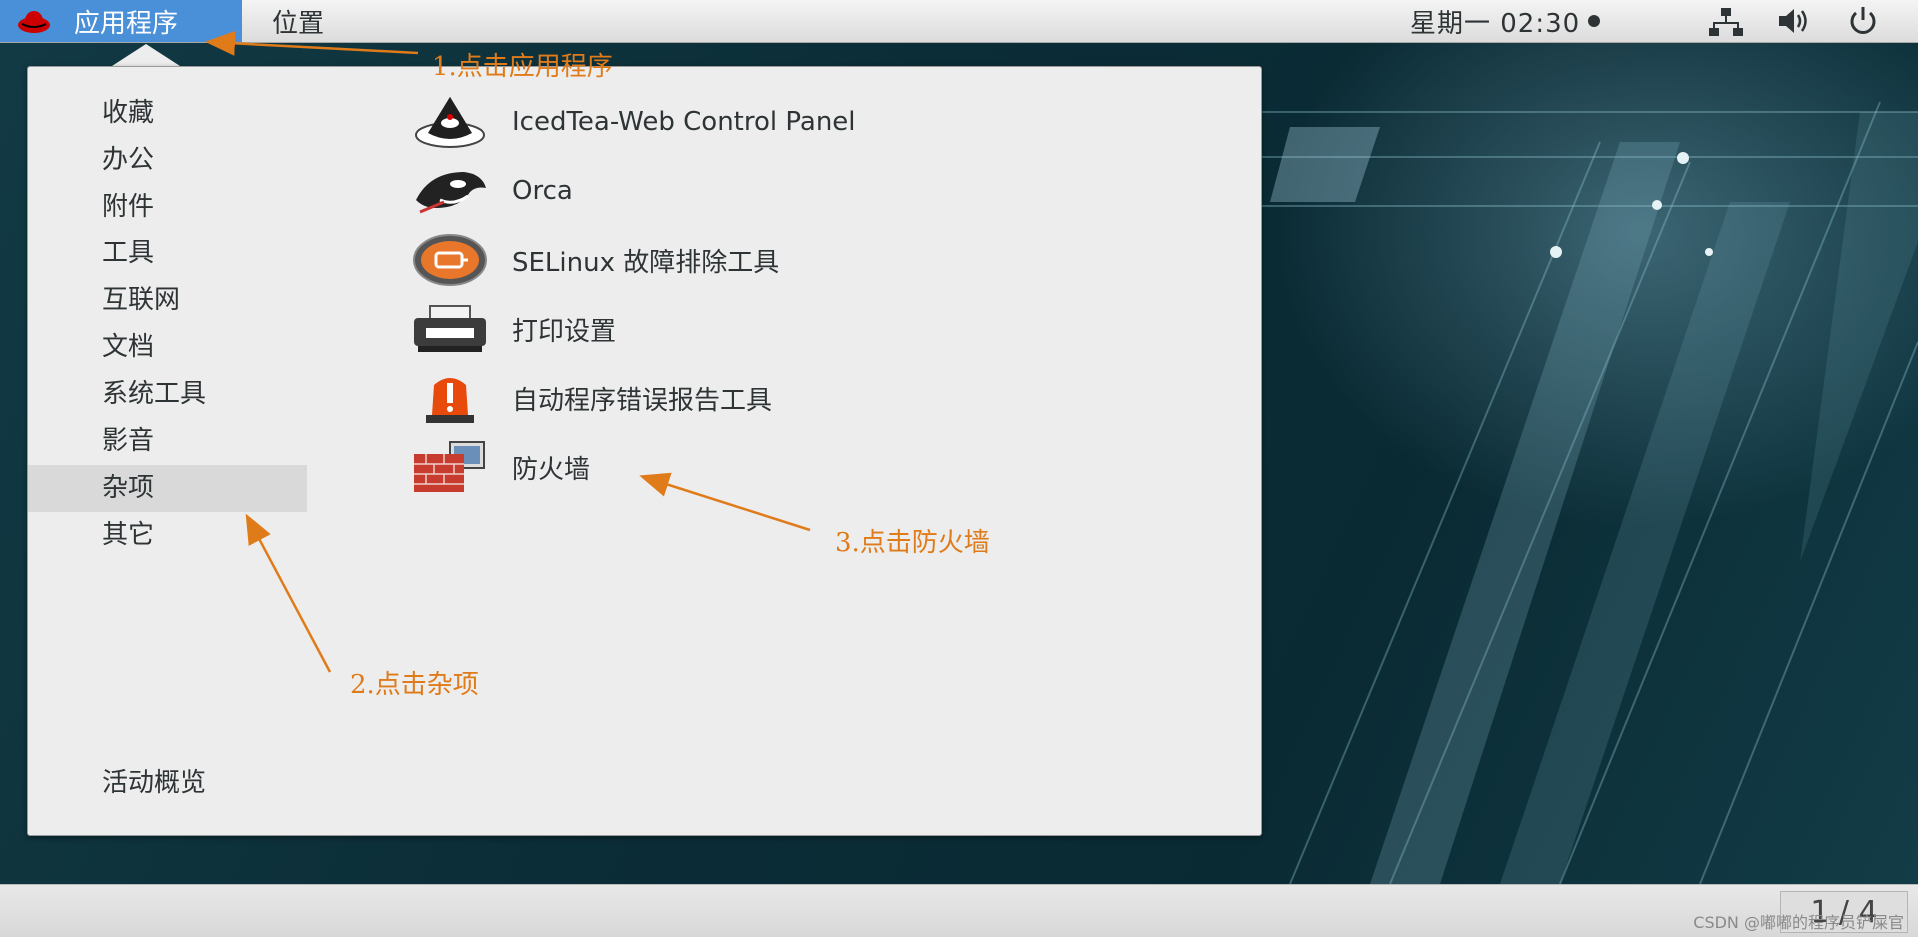 The height and width of the screenshot is (937, 1918). Describe the element at coordinates (1495, 23) in the screenshot. I see `clock-label: 星期一 02:30` at that location.